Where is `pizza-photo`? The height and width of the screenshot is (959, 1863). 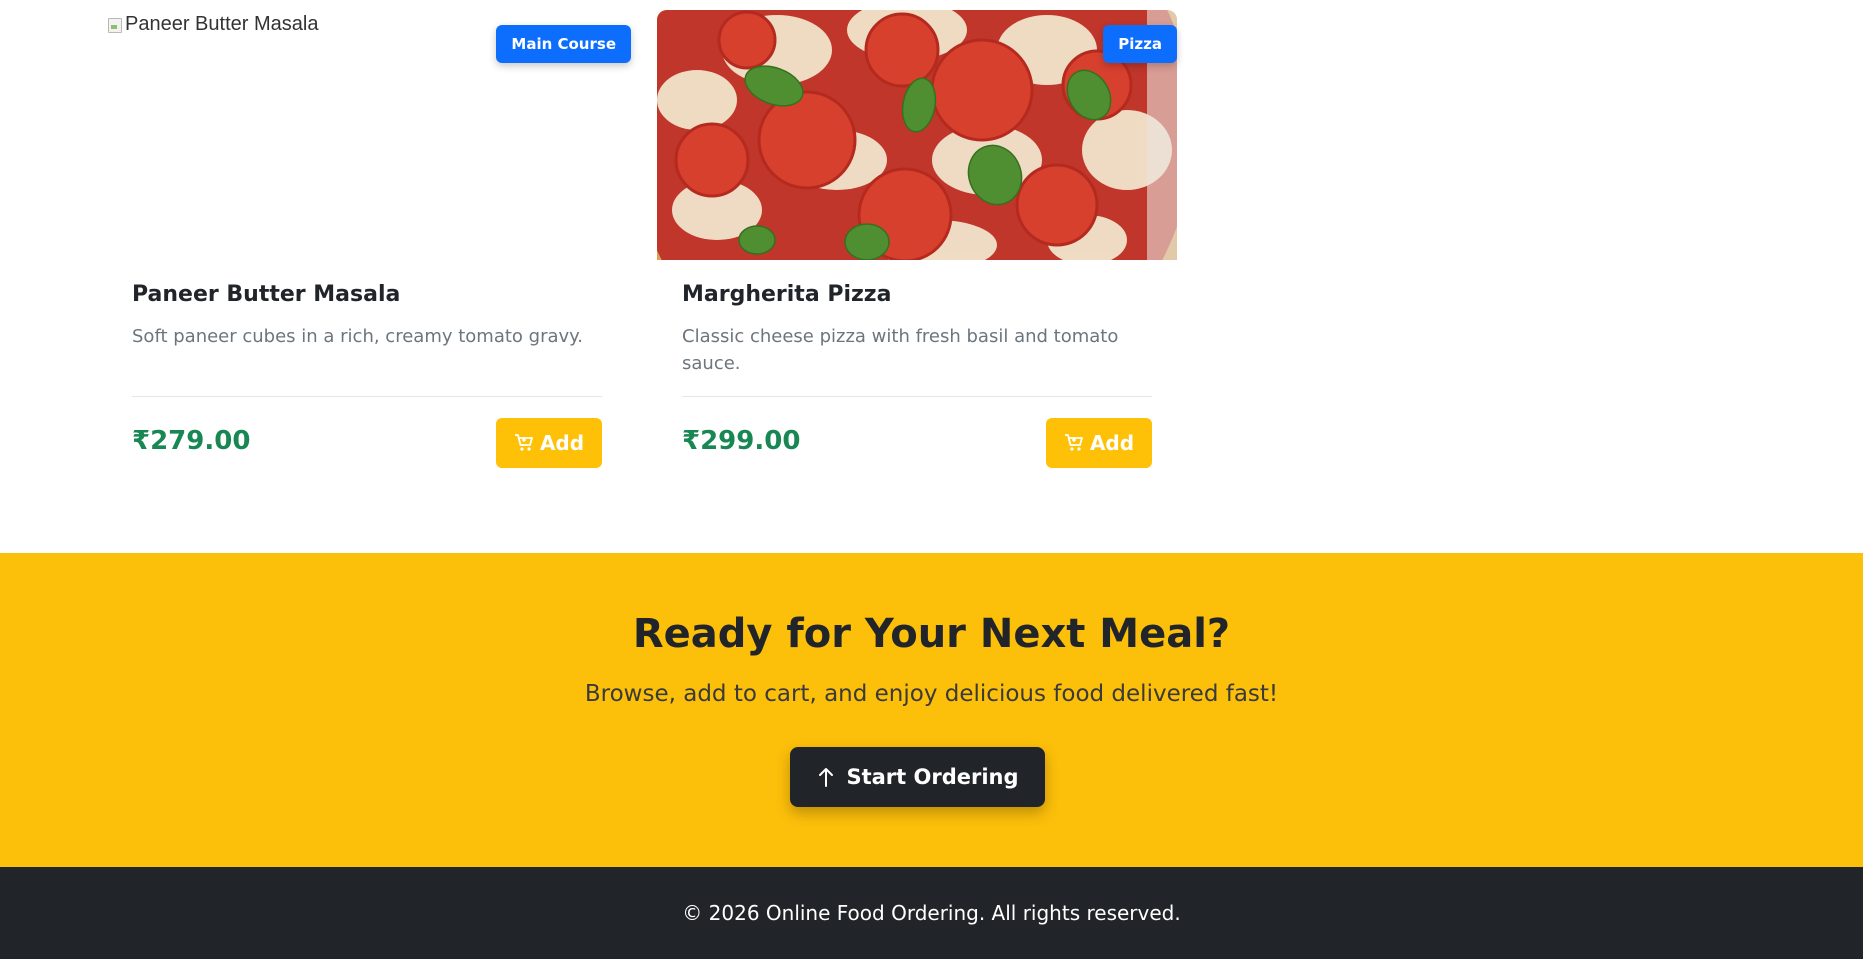
pizza-photo is located at coordinates (917, 135).